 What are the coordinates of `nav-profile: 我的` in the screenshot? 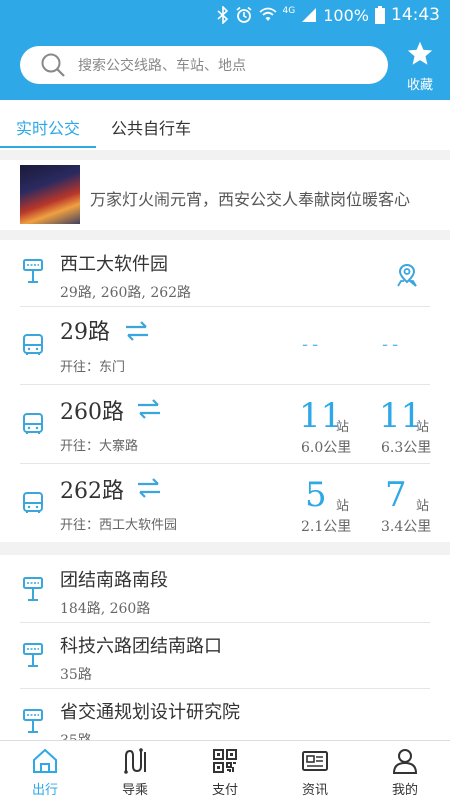 It's located at (405, 770).